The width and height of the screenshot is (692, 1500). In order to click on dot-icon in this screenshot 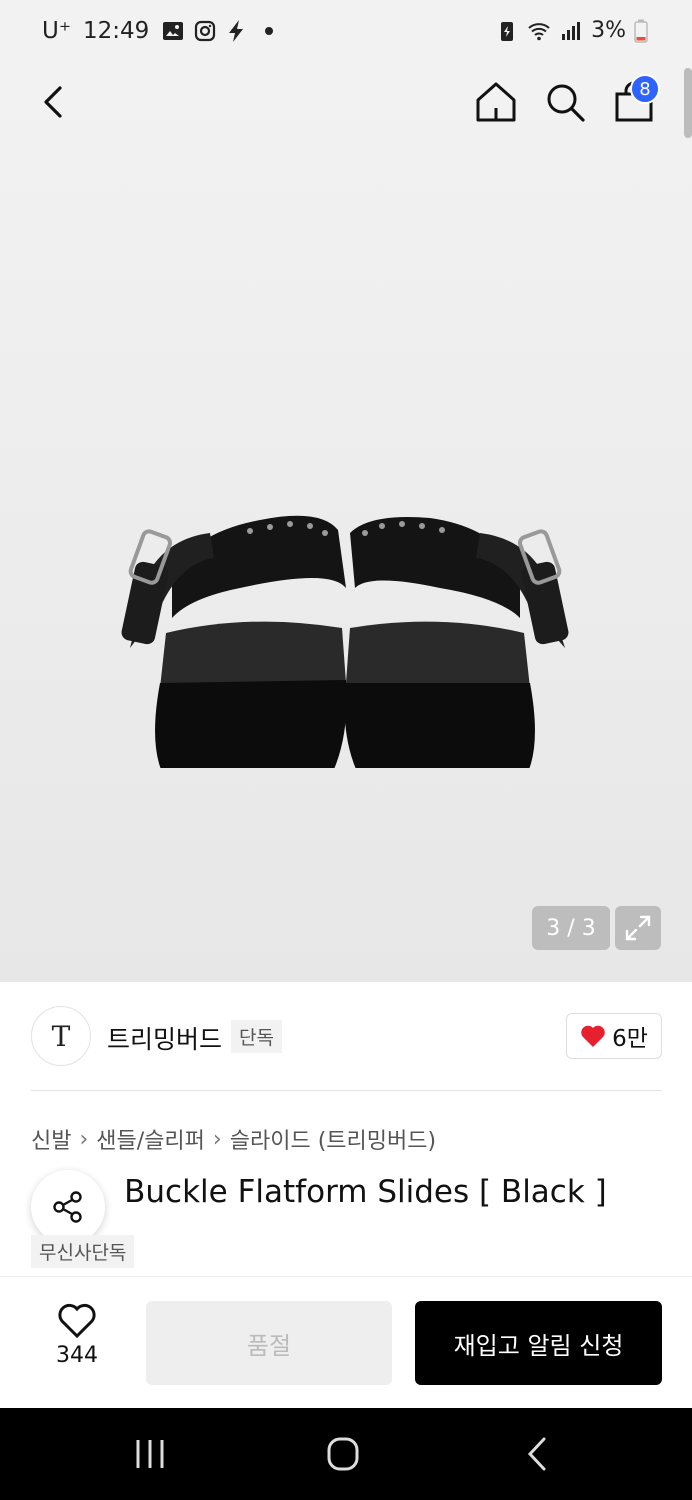, I will do `click(269, 31)`.